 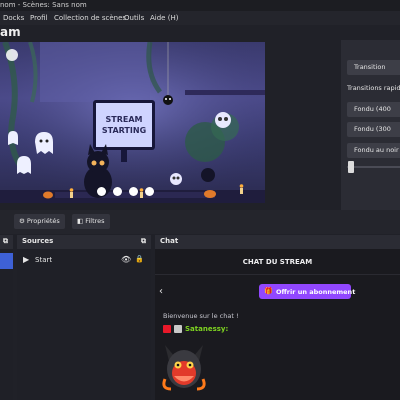 What do you see at coordinates (23, 221) in the screenshot?
I see `gear-icon: ⚙` at bounding box center [23, 221].